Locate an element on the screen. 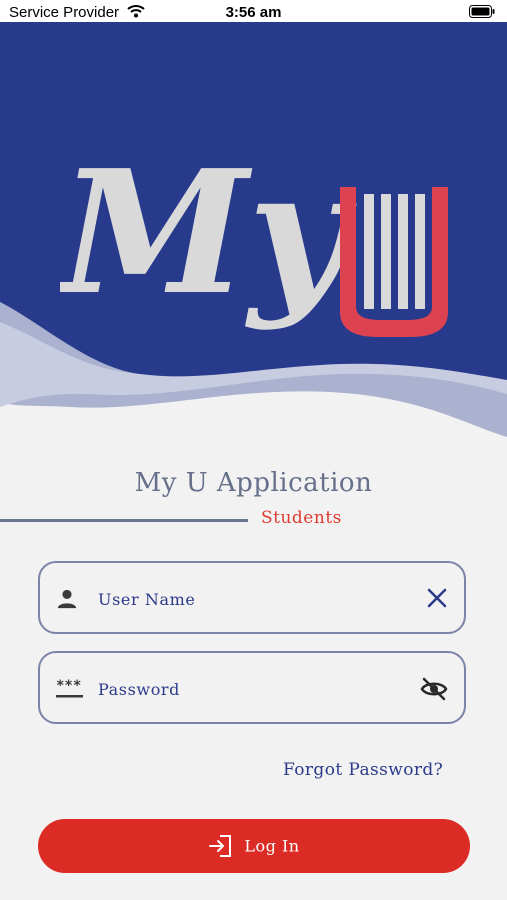 This screenshot has height=900, width=507. forgot-password-link: Forgot Password? is located at coordinates (363, 770).